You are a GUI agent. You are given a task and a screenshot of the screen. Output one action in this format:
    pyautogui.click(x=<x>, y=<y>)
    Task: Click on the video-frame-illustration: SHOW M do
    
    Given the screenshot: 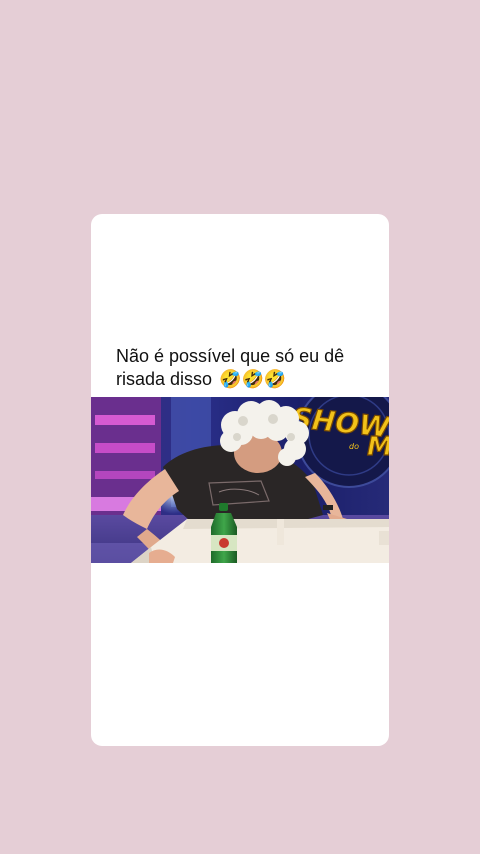 What is the action you would take?
    pyautogui.click(x=240, y=480)
    